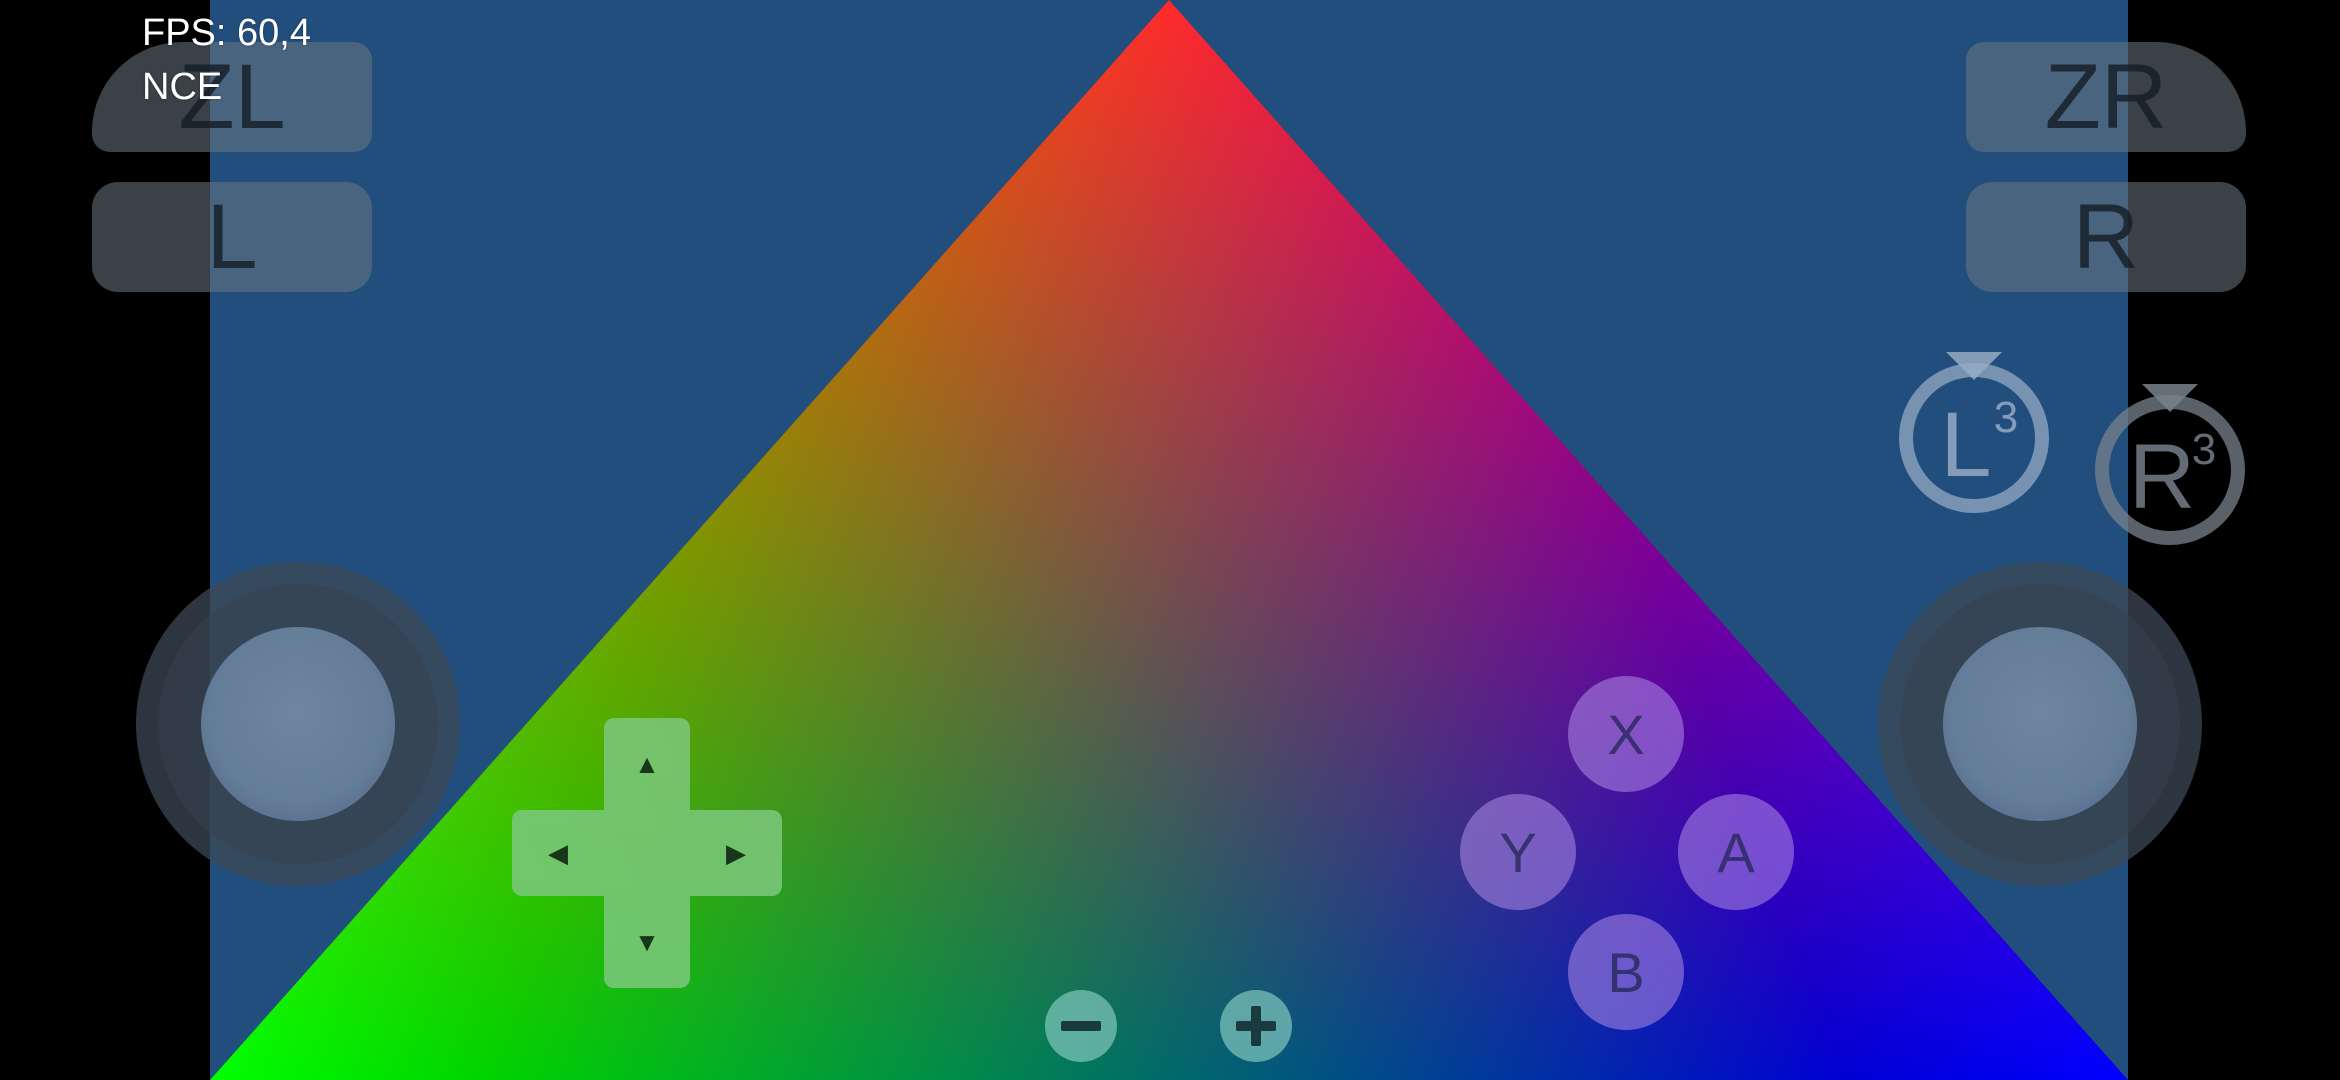 This screenshot has height=1080, width=2340. What do you see at coordinates (1736, 852) in the screenshot?
I see `a-button: A` at bounding box center [1736, 852].